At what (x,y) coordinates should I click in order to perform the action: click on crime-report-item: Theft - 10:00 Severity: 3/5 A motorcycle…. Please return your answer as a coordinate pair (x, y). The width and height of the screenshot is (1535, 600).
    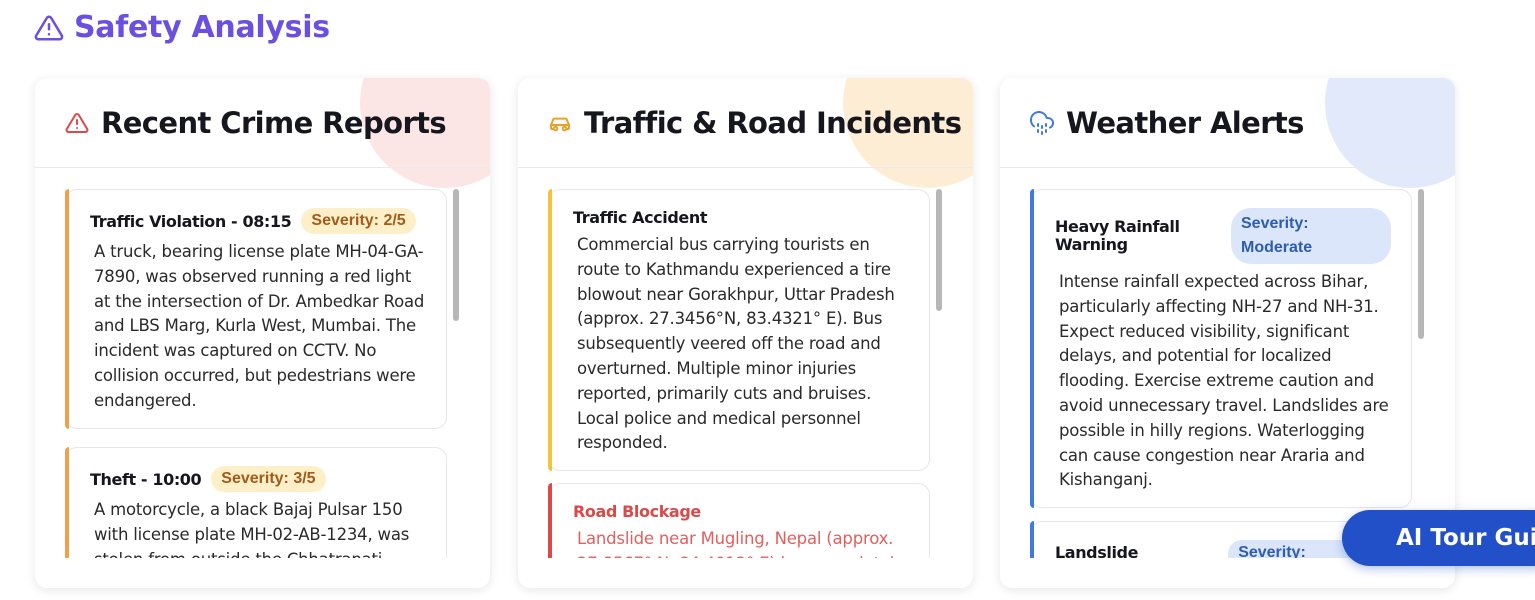
    Looking at the image, I should click on (256, 502).